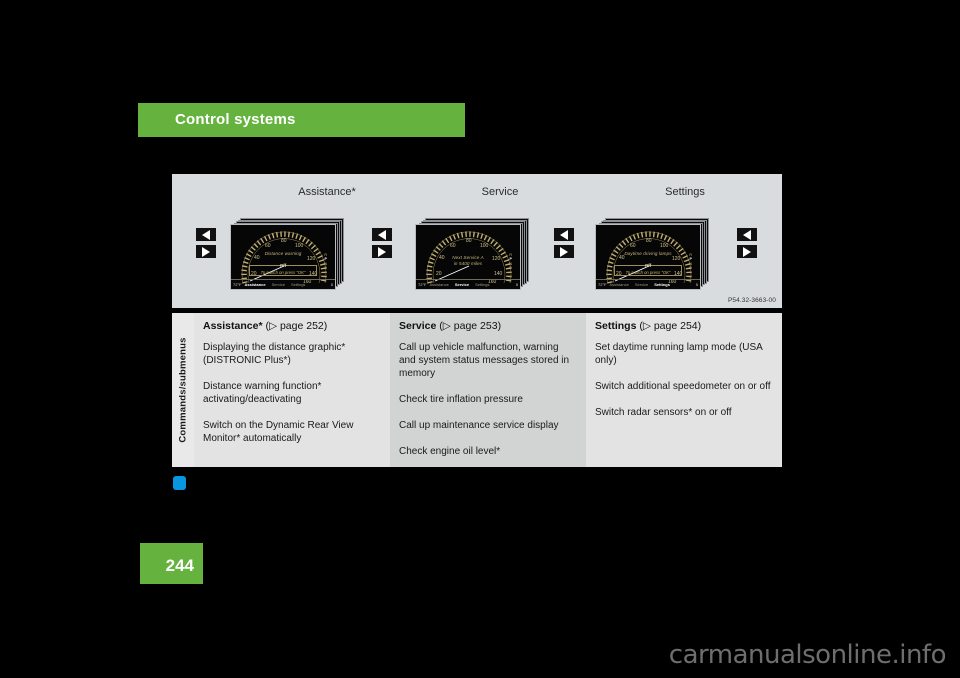  What do you see at coordinates (296, 326) in the screenshot?
I see `table-header-assistance-pageref: (▷ page 252)` at bounding box center [296, 326].